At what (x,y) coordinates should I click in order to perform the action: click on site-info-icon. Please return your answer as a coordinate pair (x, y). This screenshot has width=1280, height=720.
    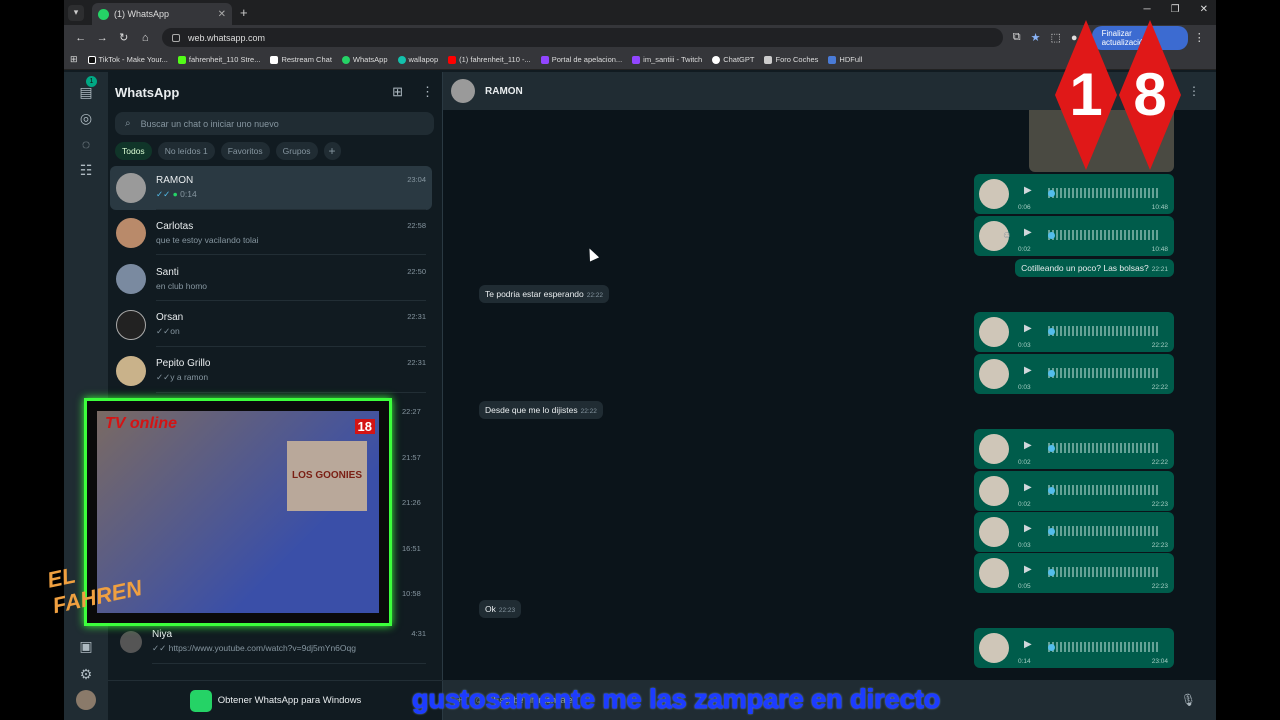
    Looking at the image, I should click on (176, 37).